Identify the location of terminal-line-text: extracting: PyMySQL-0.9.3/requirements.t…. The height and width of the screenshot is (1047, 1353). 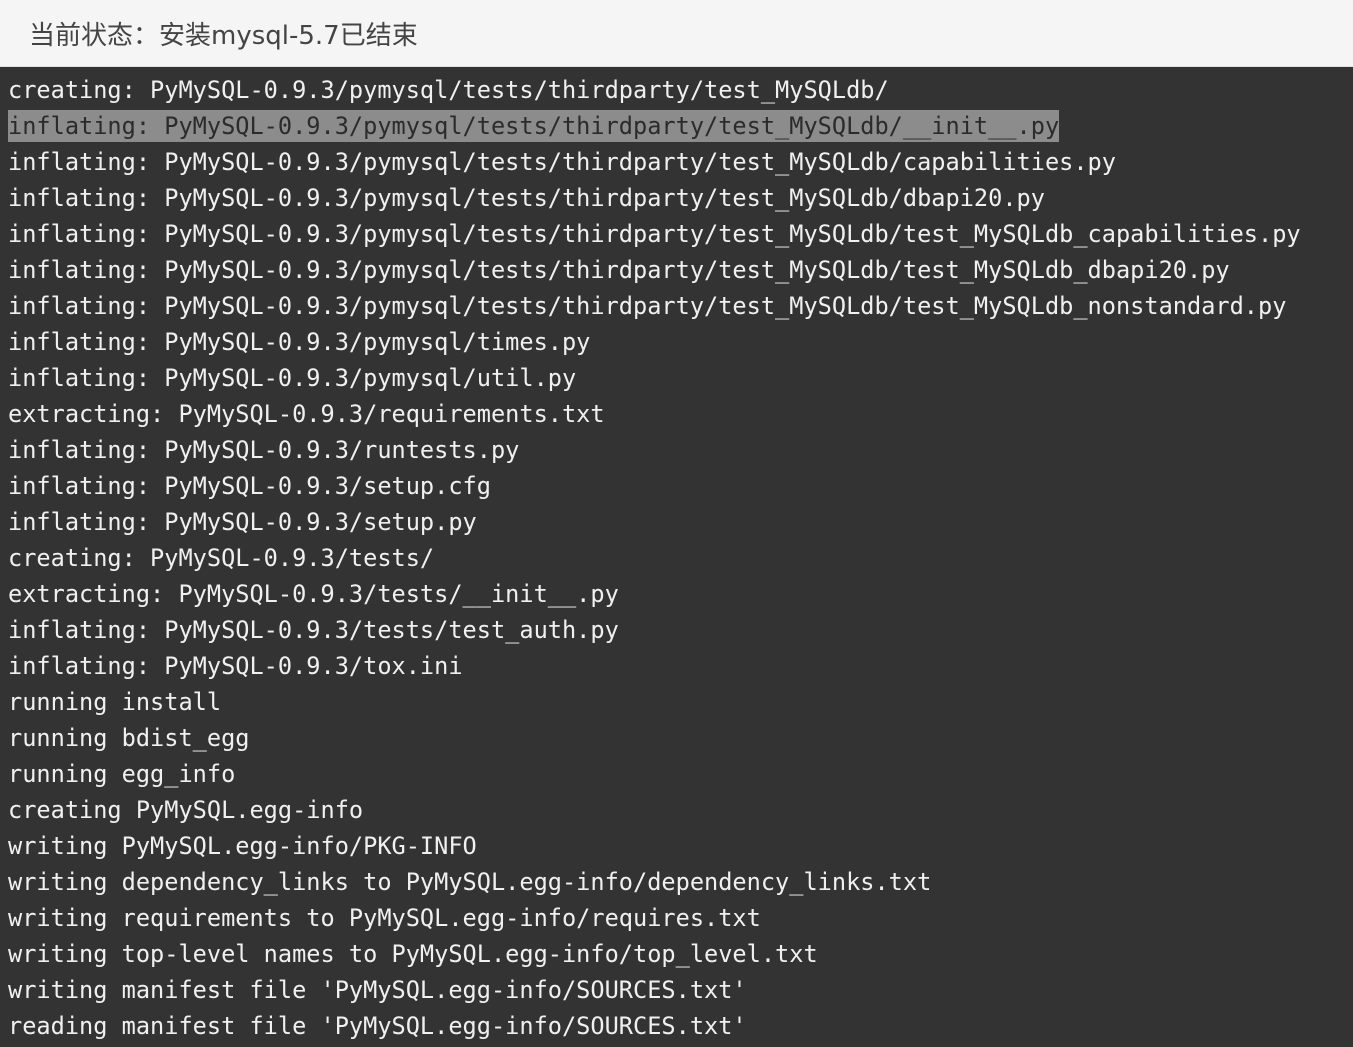
(306, 413).